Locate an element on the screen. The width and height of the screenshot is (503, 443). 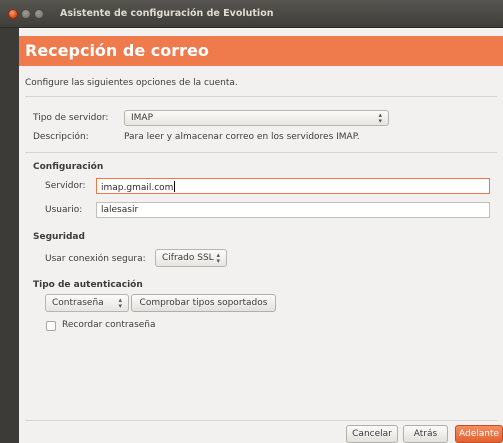
window-title: Asistente de configuración de Evolution is located at coordinates (167, 13).